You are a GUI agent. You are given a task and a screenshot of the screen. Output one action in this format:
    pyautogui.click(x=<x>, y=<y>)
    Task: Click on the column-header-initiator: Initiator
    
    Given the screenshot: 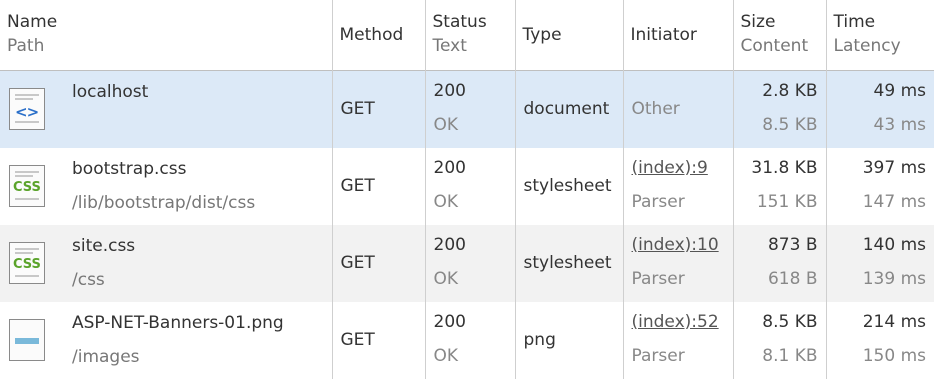 What is the action you would take?
    pyautogui.click(x=678, y=35)
    